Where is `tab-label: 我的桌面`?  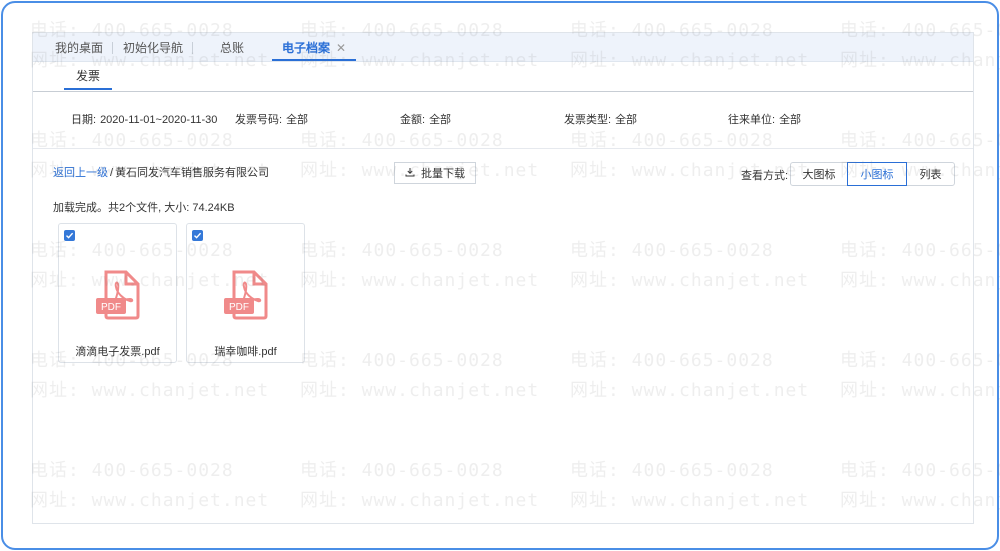
tab-label: 我的桌面 is located at coordinates (79, 48).